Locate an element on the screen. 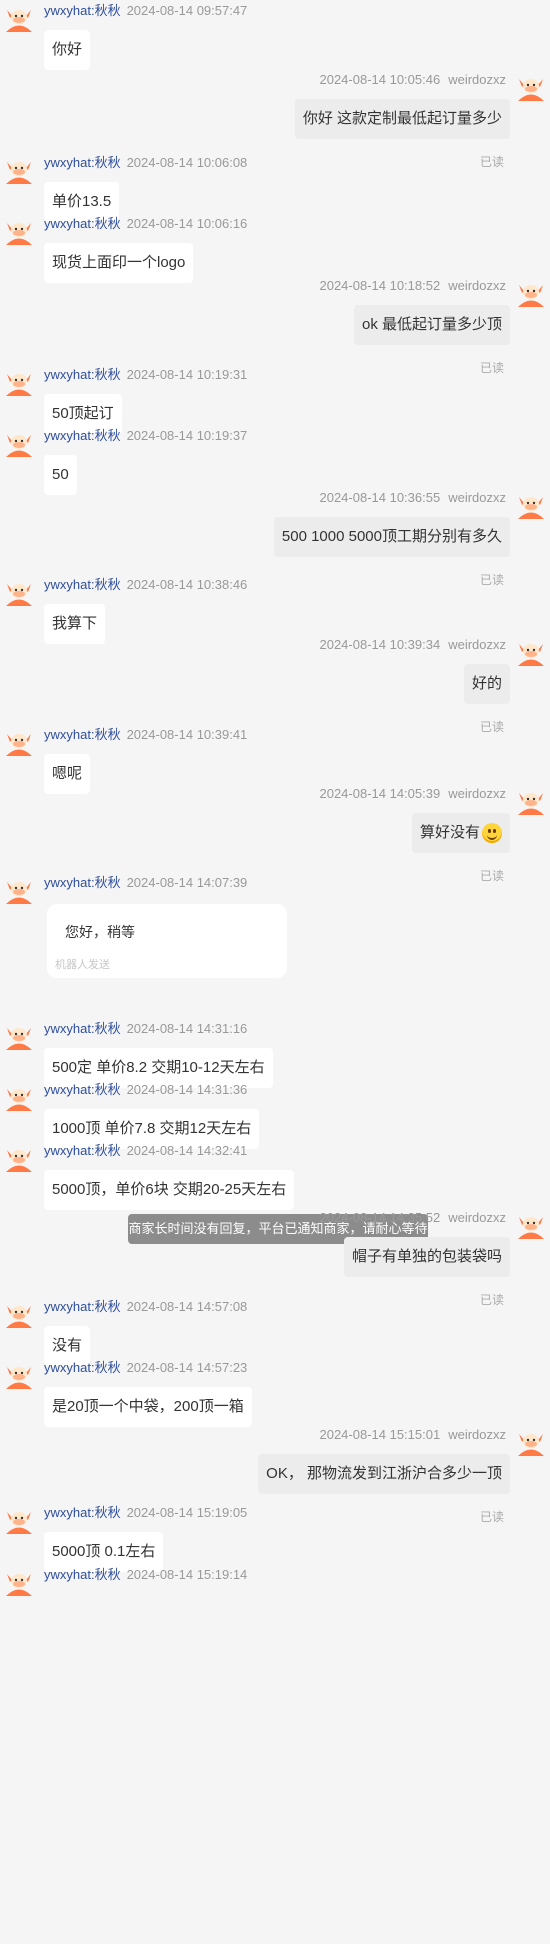 The image size is (550, 1944). message-meta: ywxyhat:秋秋 2024-08-14 14:31:36 is located at coordinates (148, 1090).